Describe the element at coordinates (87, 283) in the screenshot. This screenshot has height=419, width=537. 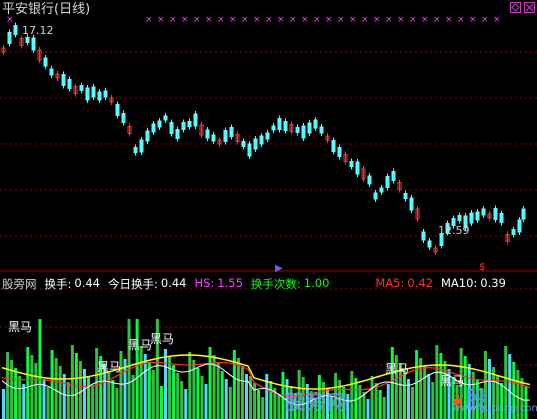
I see `turnover-value: 0.44` at that location.